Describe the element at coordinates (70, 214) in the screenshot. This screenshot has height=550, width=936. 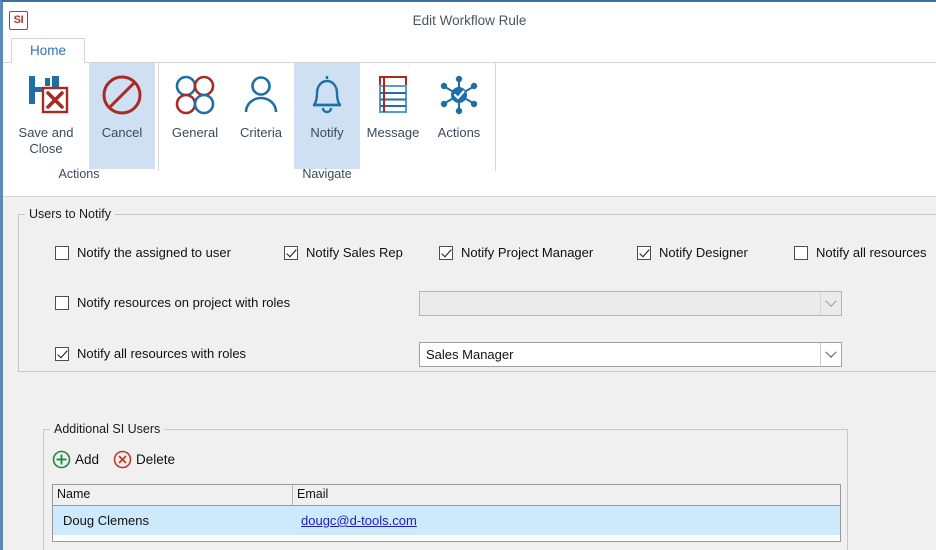
I see `users-to-notify-legend: Users to Notify` at that location.